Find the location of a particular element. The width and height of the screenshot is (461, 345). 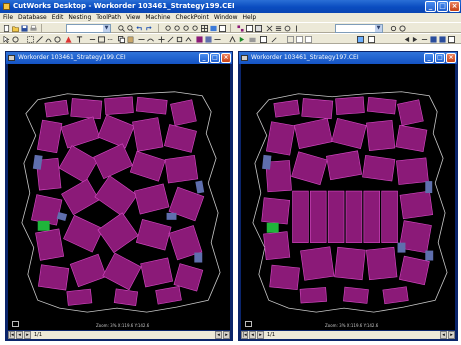

menu-help: Help is located at coordinates (250, 17).